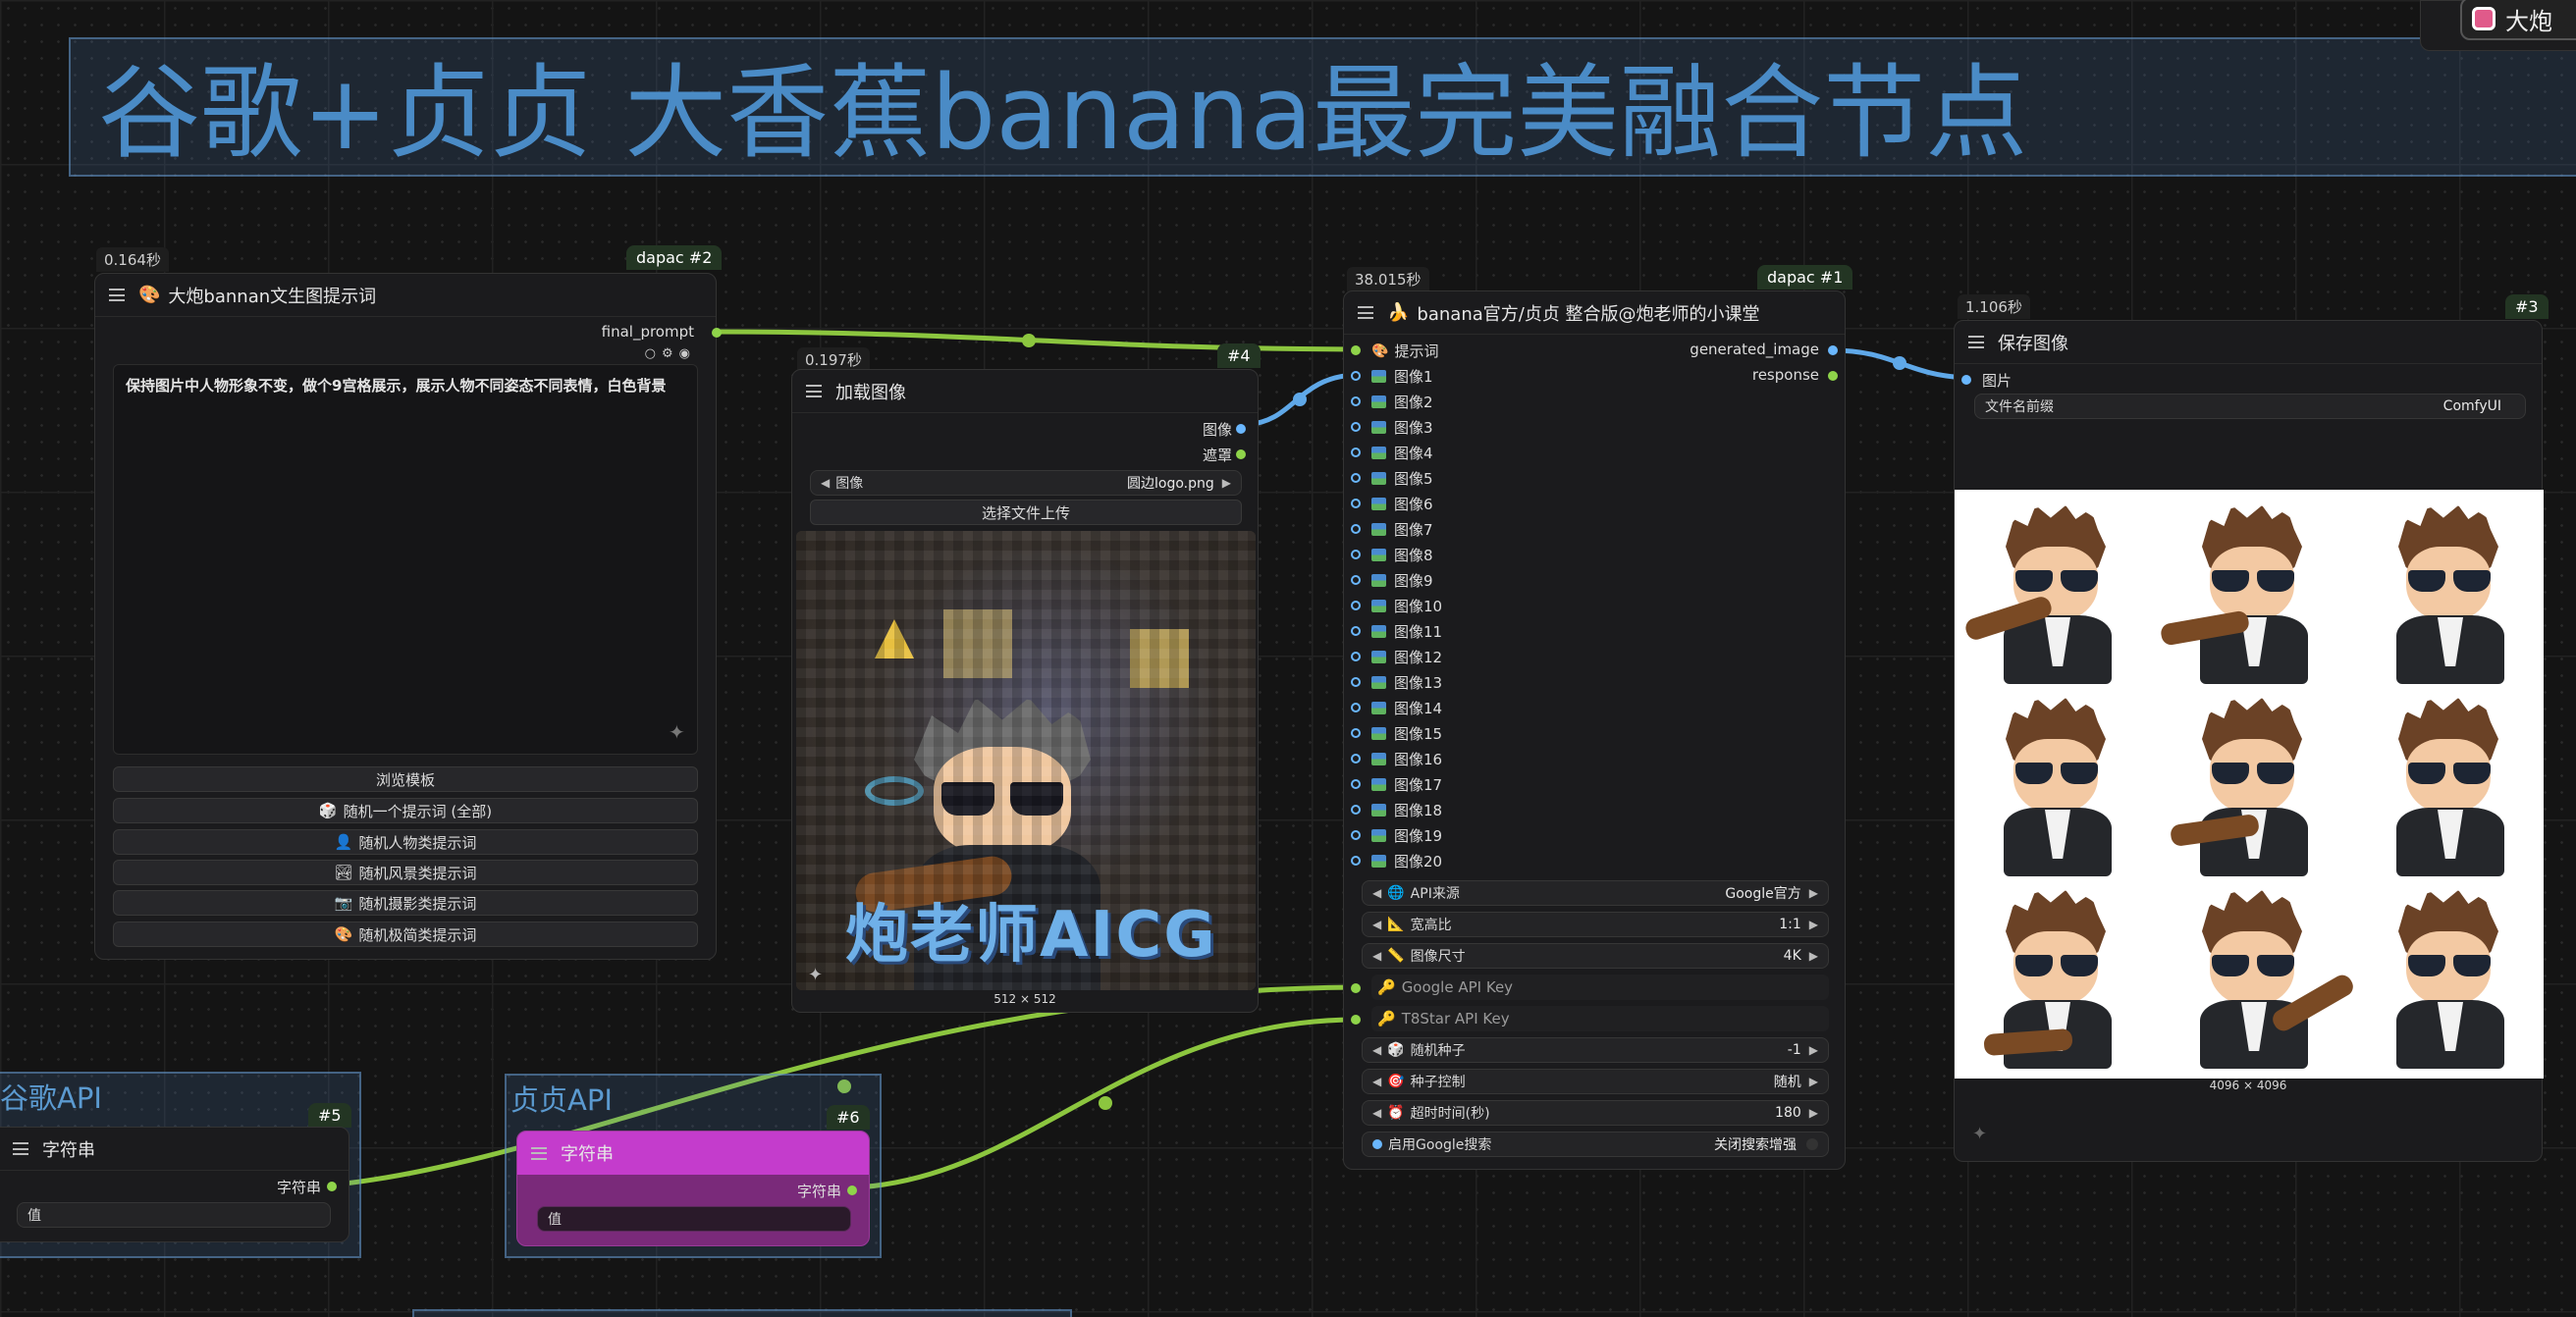 The height and width of the screenshot is (1317, 2576). I want to click on mask-output-dot, so click(1241, 454).